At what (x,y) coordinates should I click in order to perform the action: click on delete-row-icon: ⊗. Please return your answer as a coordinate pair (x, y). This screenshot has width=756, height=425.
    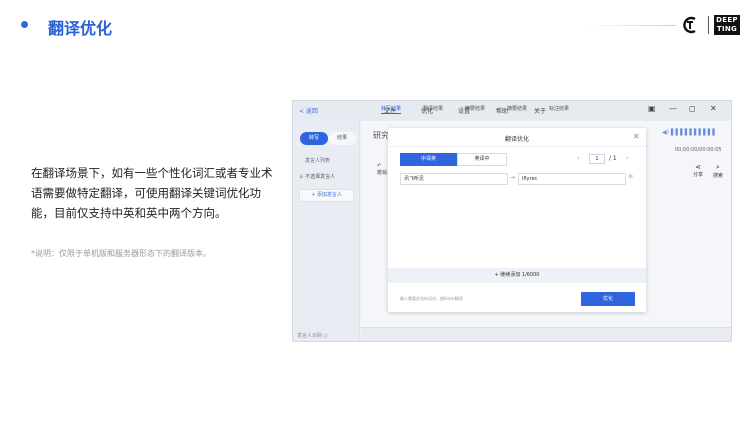
    Looking at the image, I should click on (630, 176).